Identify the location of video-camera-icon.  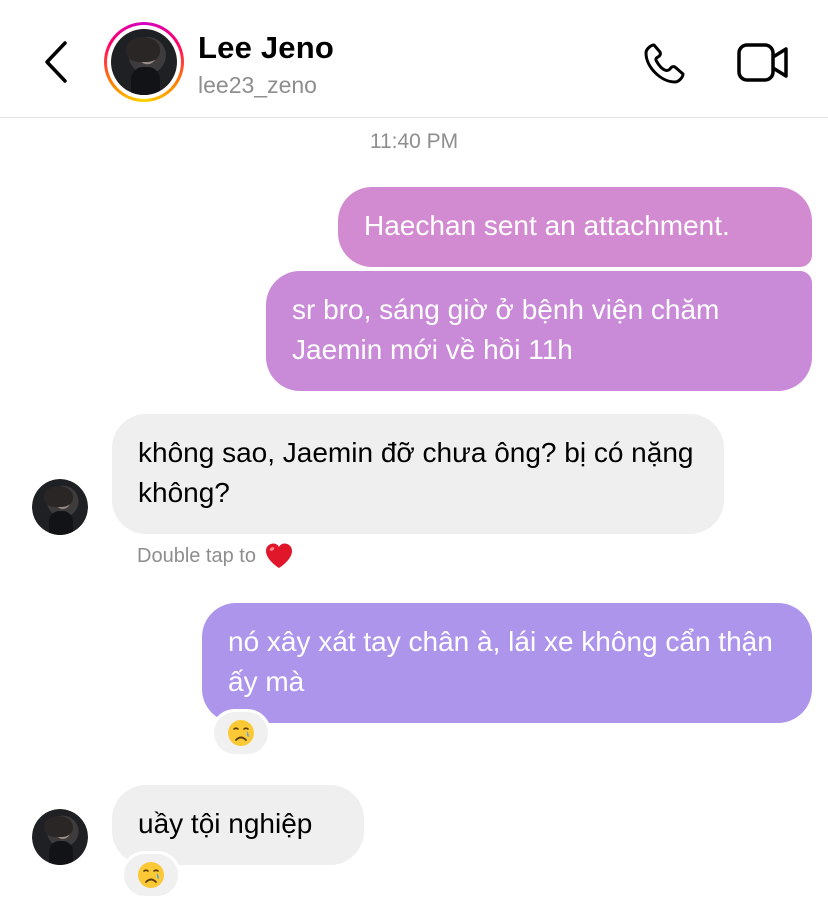
(762, 62).